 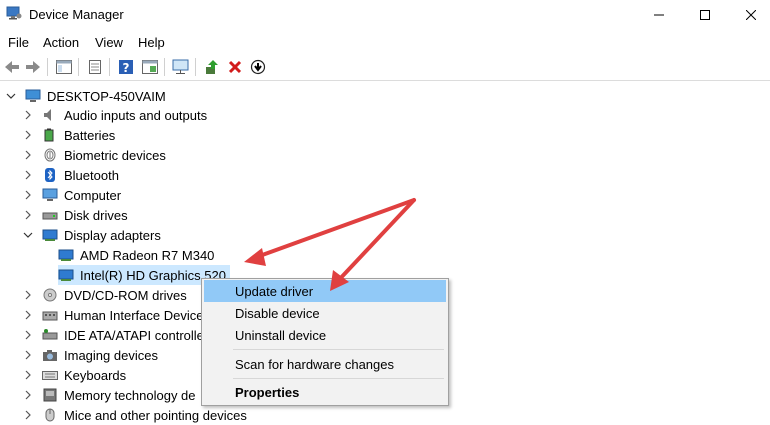 I want to click on close-button, so click(x=749, y=15).